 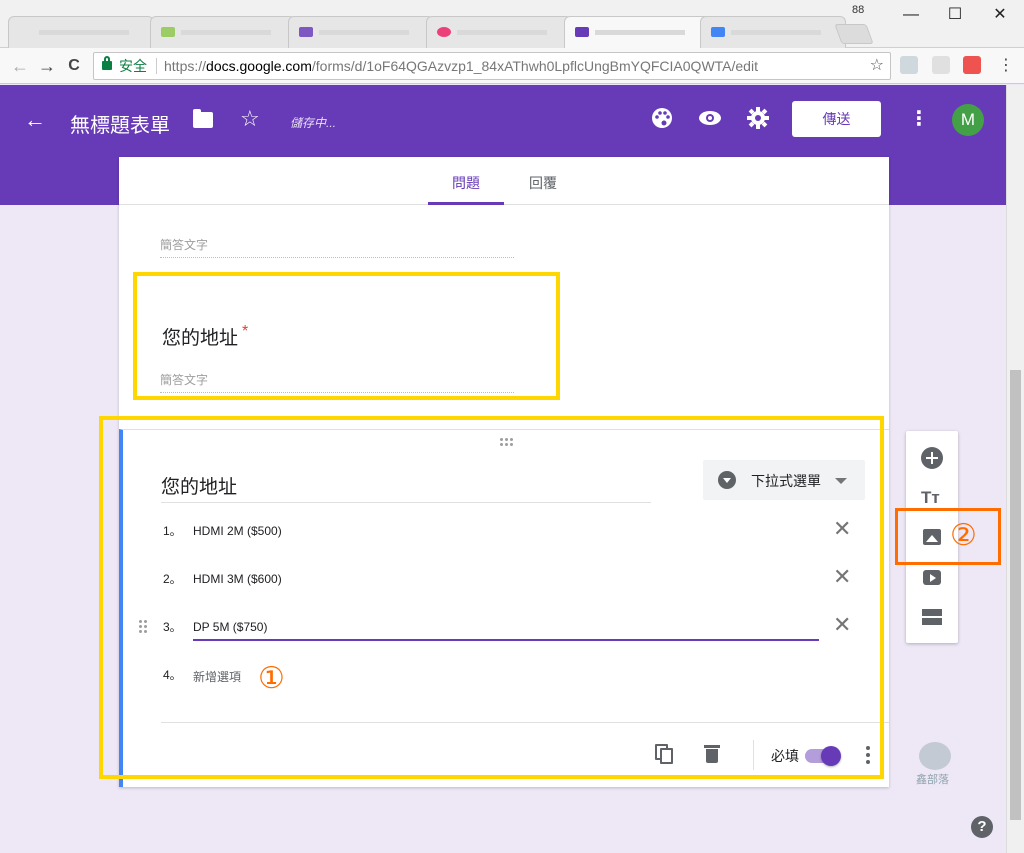 I want to click on watermark-icon, so click(x=935, y=756).